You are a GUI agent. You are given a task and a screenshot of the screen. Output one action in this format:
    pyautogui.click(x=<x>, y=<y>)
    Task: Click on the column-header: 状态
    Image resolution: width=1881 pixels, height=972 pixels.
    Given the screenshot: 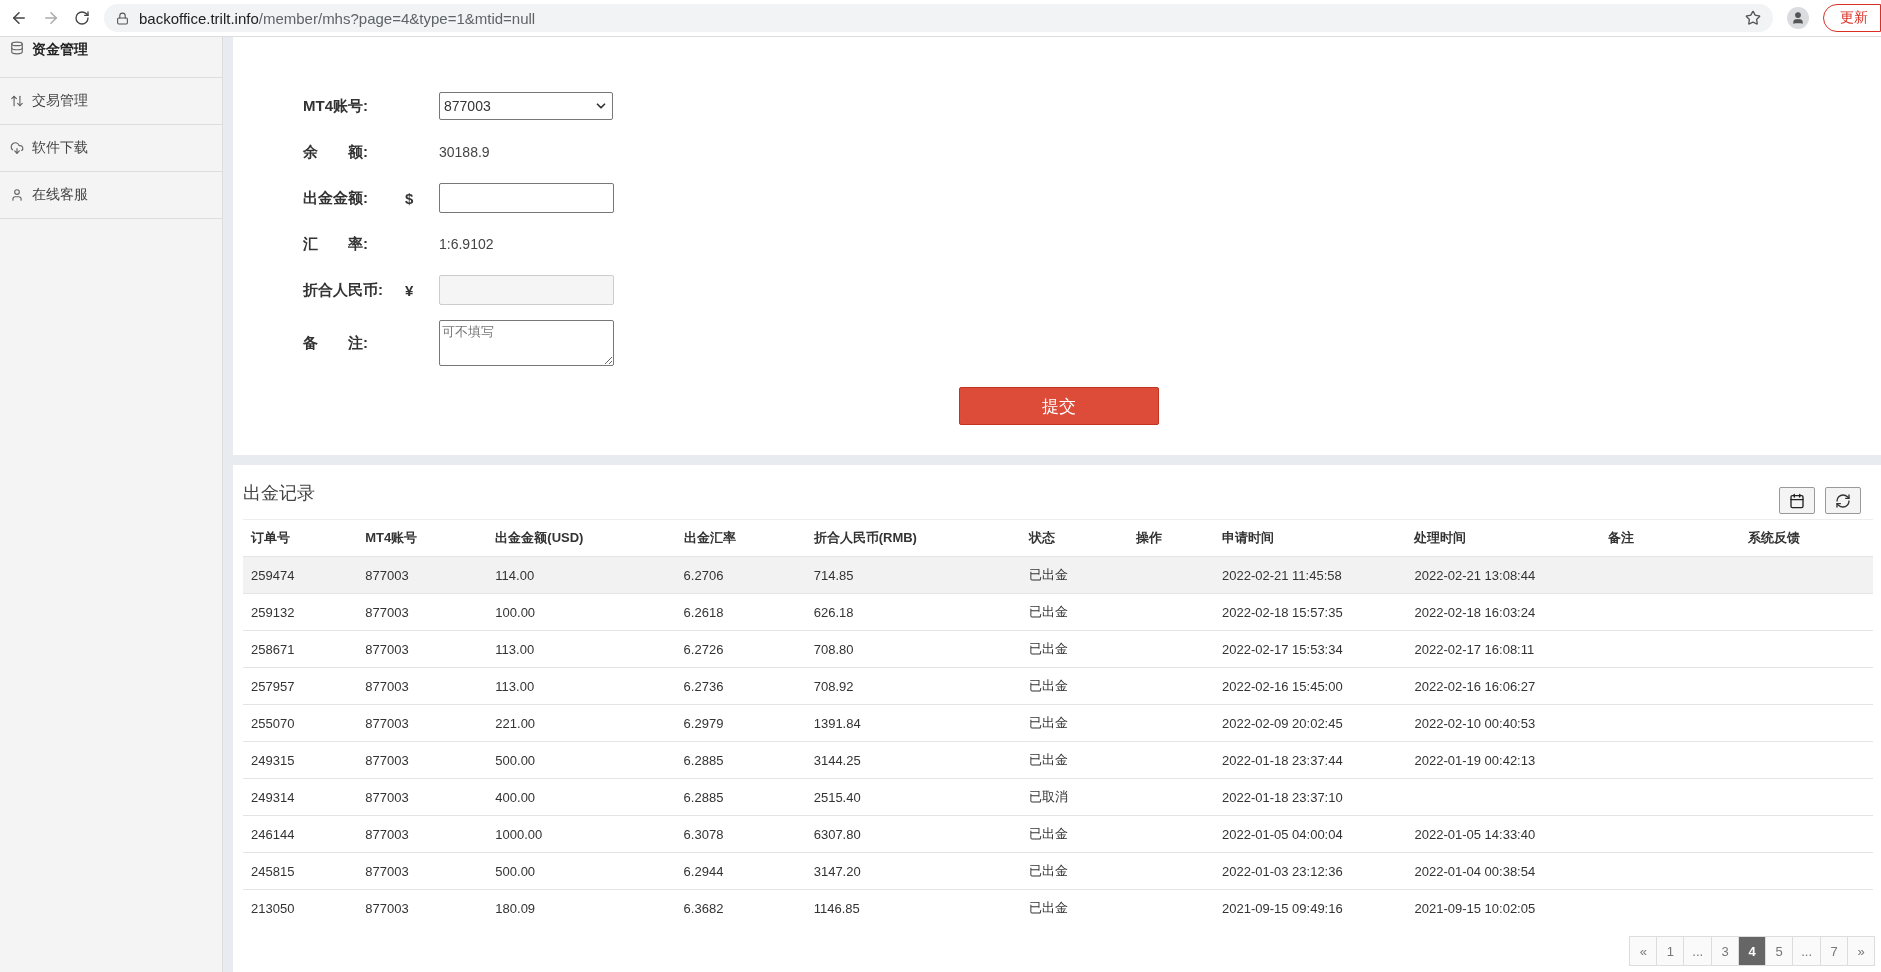 What is the action you would take?
    pyautogui.click(x=1075, y=538)
    